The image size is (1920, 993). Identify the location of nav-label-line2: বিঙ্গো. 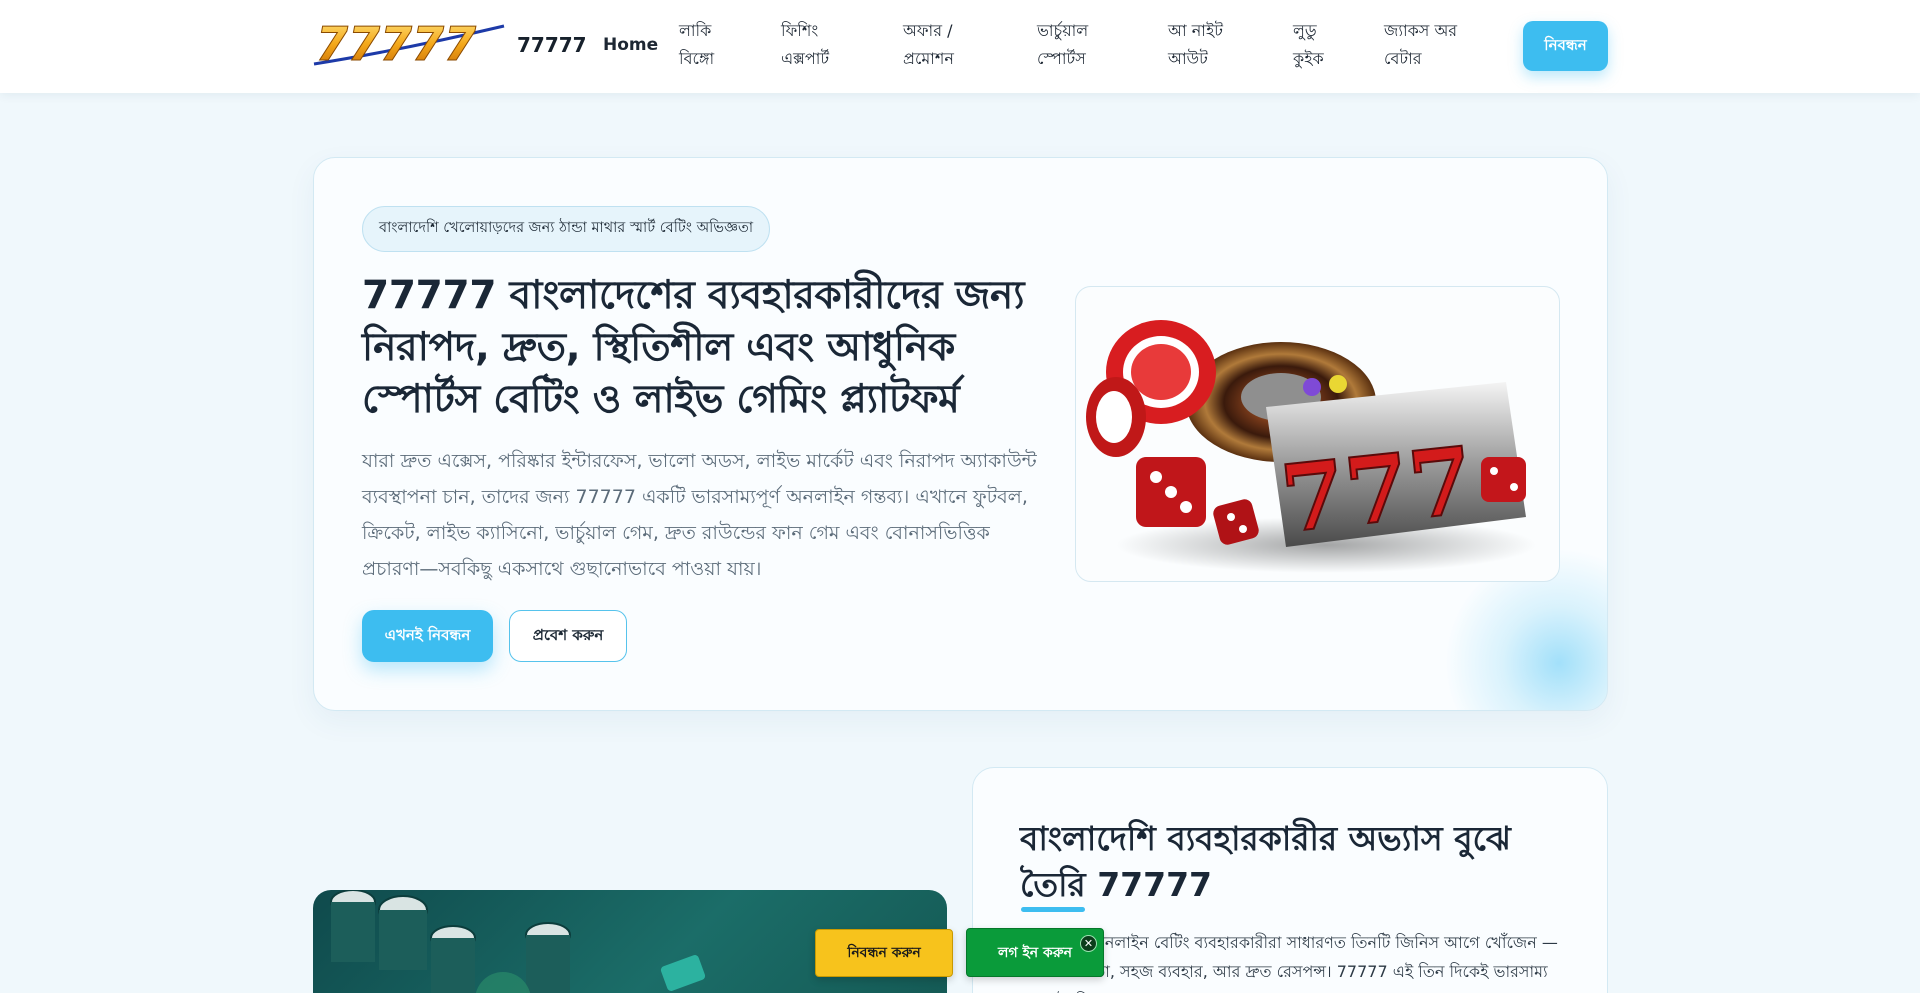
(697, 58).